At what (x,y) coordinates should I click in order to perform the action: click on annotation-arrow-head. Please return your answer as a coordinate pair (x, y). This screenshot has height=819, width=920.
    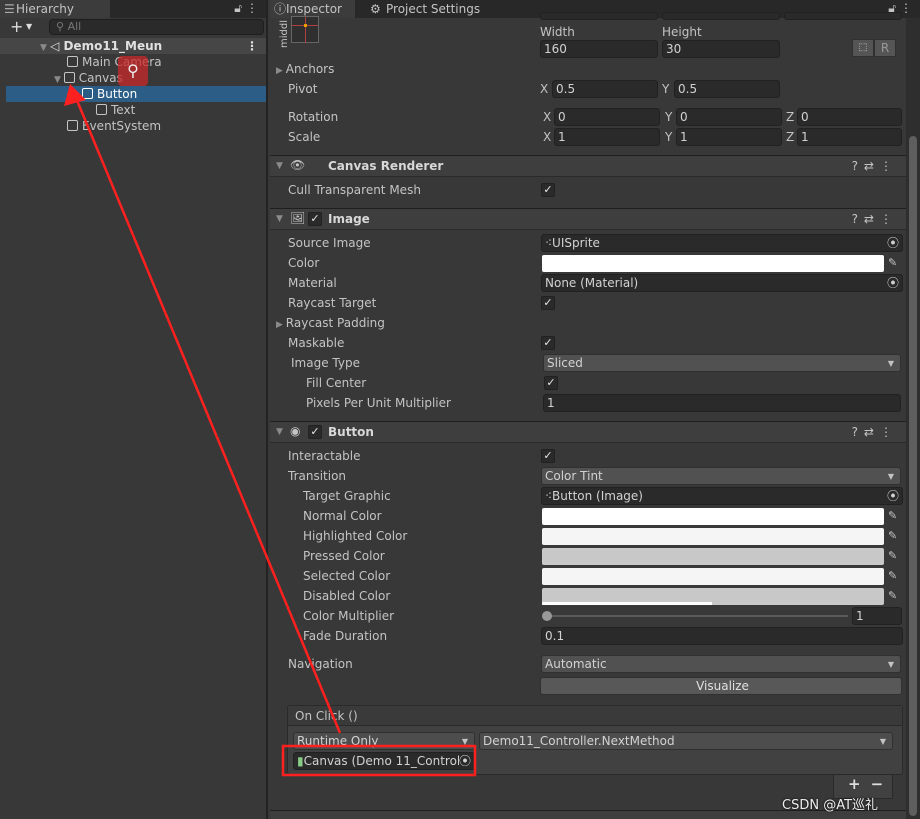
    Looking at the image, I should click on (75, 95).